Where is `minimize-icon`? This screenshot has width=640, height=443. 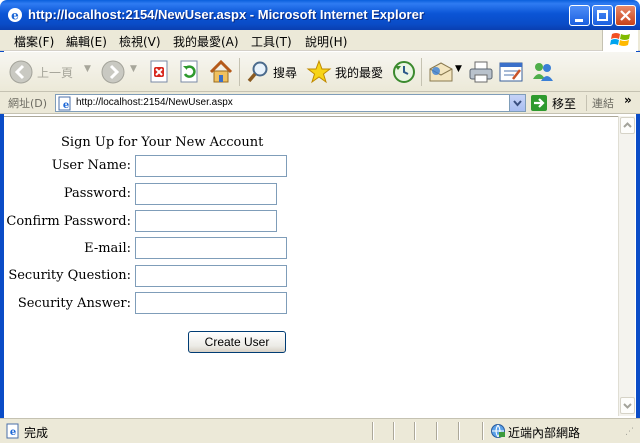 minimize-icon is located at coordinates (579, 20).